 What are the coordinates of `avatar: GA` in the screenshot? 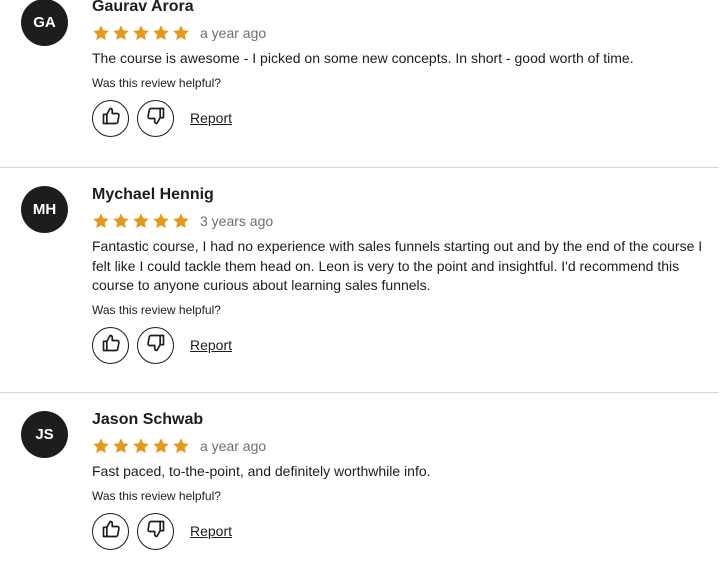 It's located at (44, 23).